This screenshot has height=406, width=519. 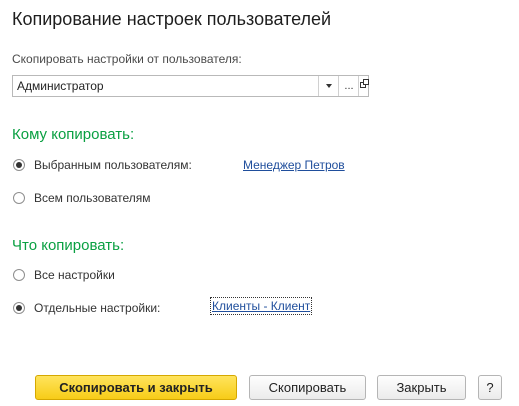 I want to click on separate-settings-link: Клиенты - Клиент, so click(x=261, y=306).